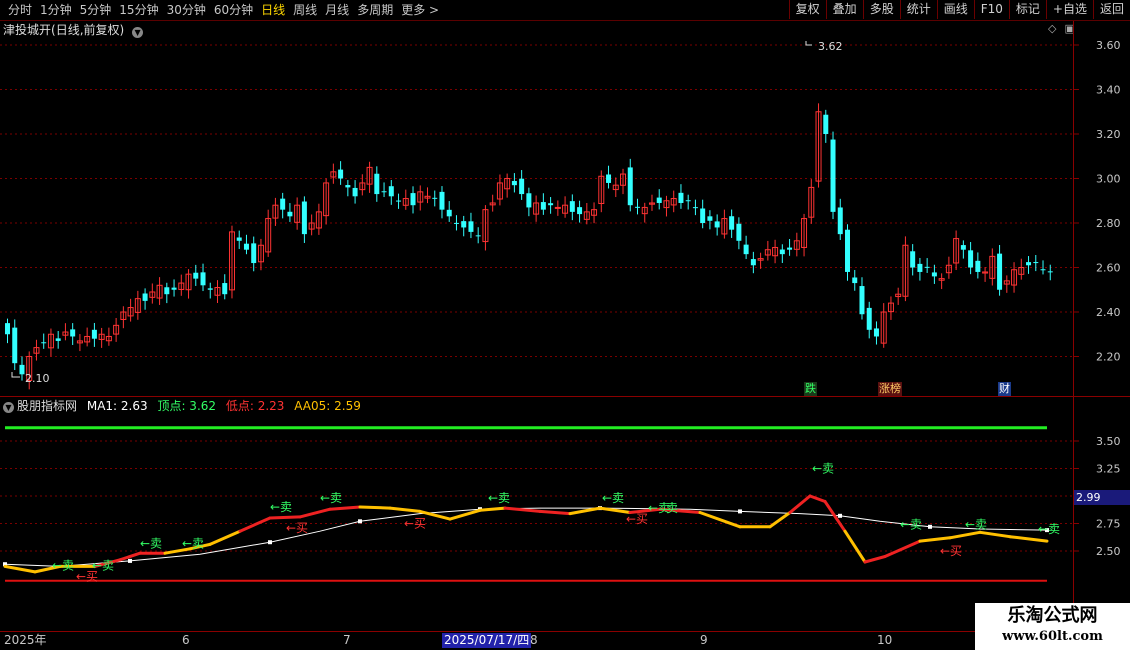  I want to click on x-label: 7, so click(347, 640).